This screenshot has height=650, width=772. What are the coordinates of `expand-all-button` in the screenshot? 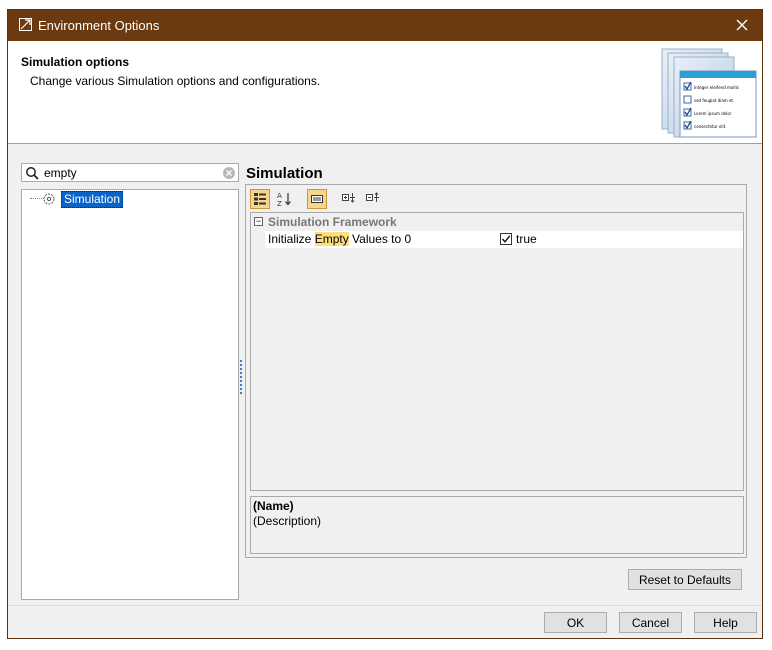 It's located at (349, 199).